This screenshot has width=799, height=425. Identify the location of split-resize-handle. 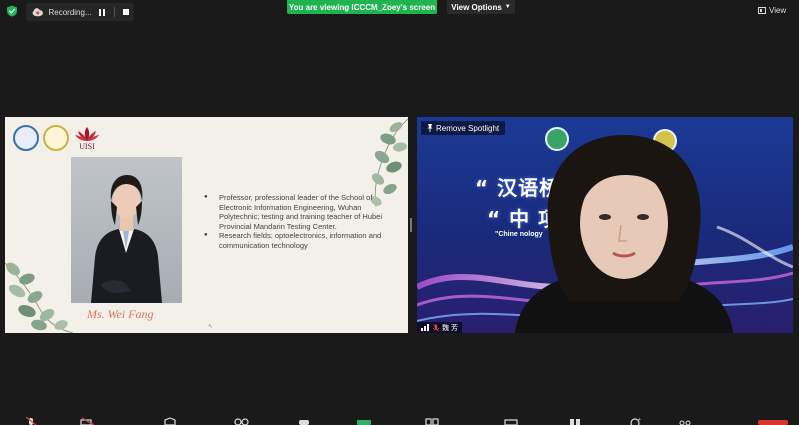
(411, 225).